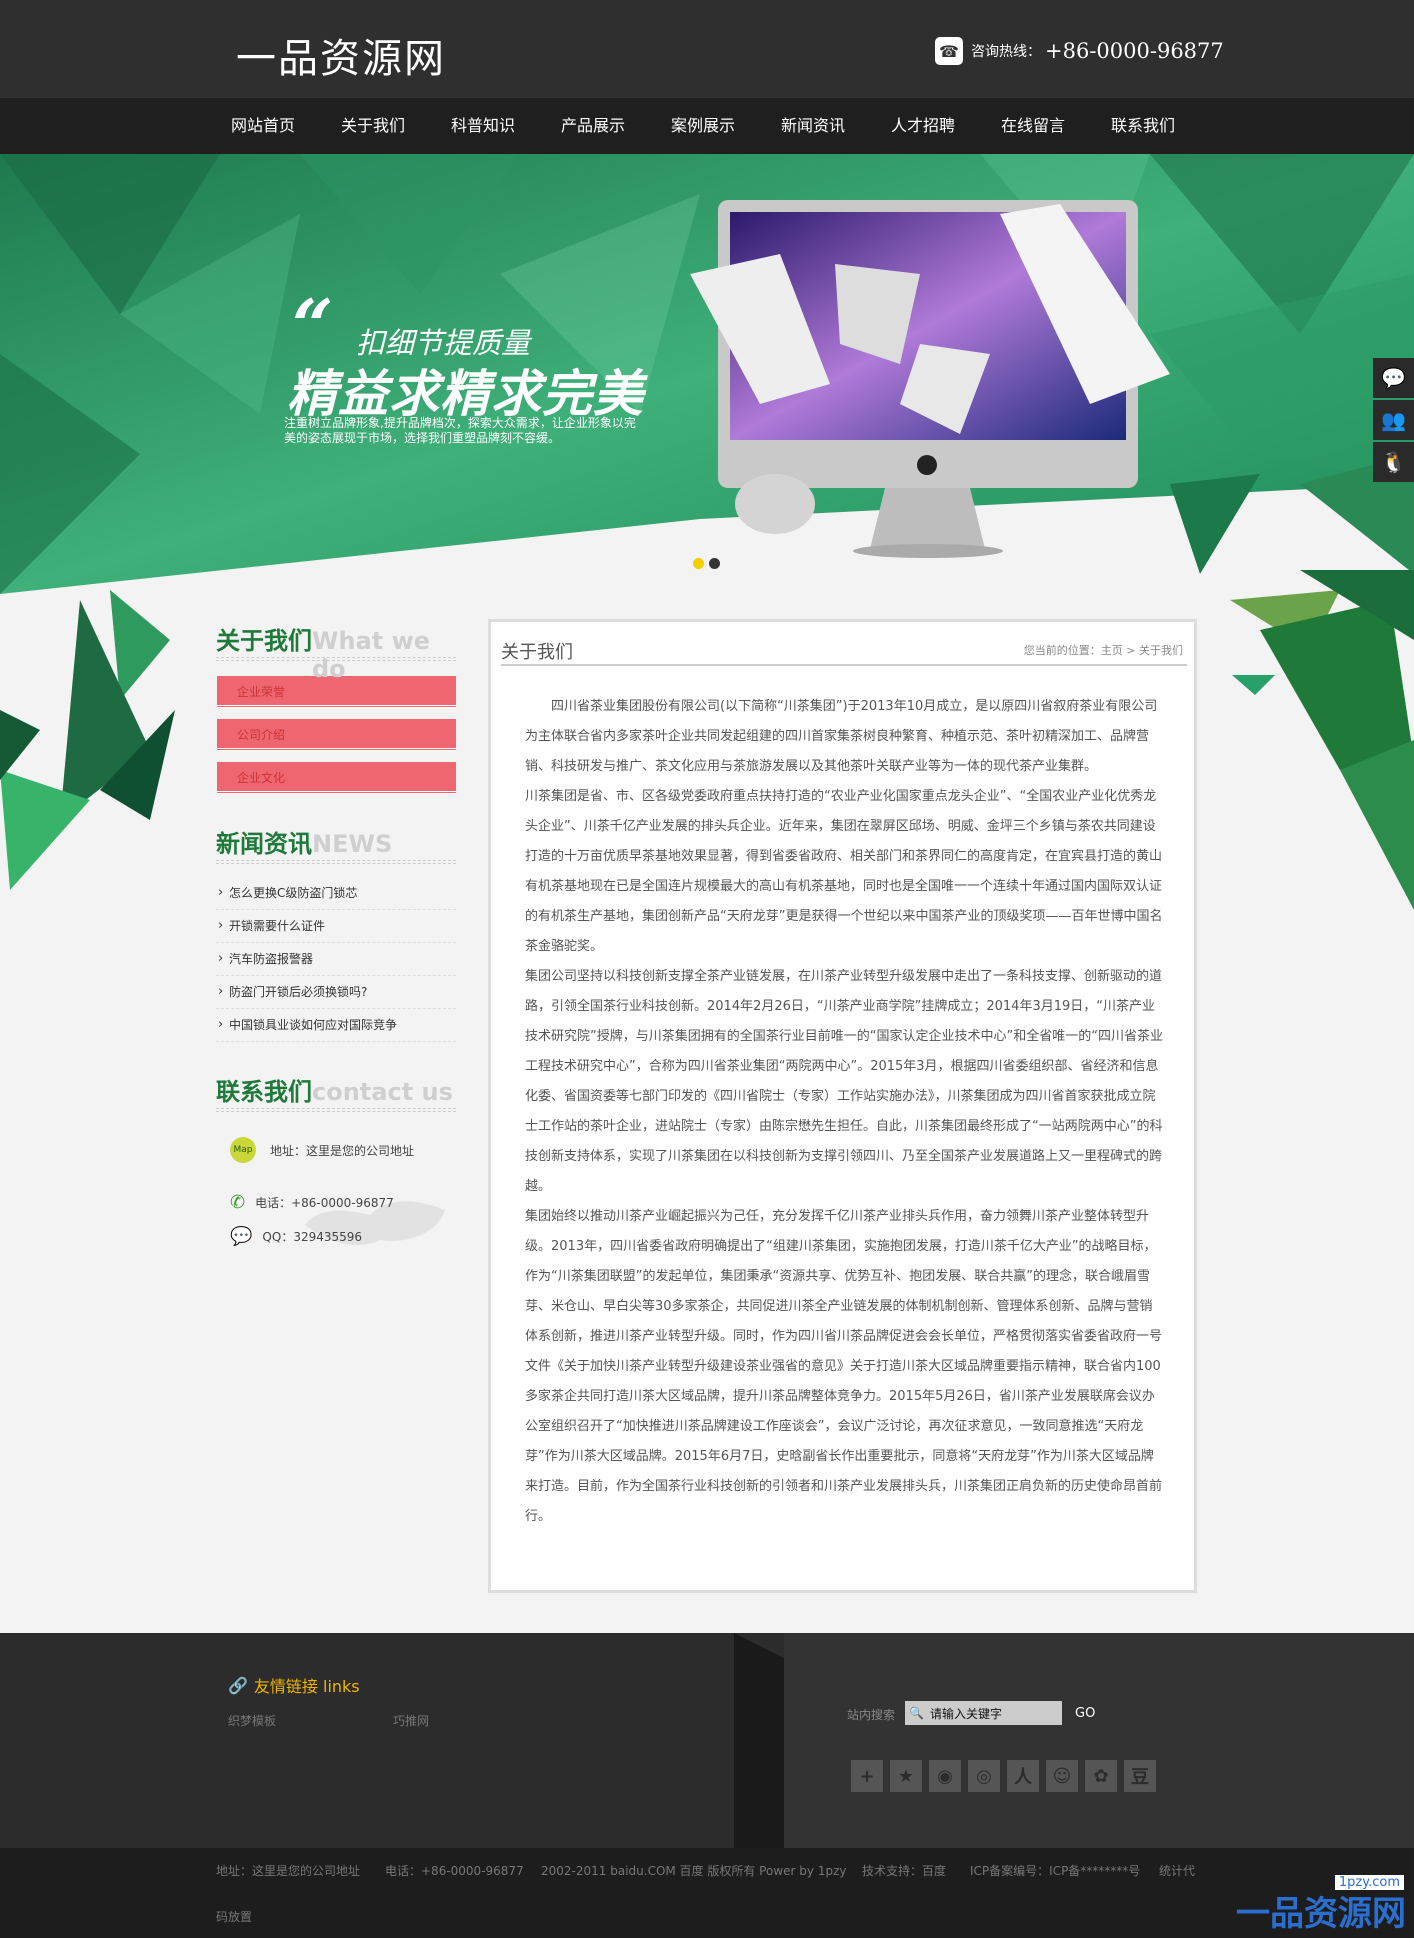  I want to click on news-item: 中国锁具业谈如何应对国际竞争, so click(336, 1025).